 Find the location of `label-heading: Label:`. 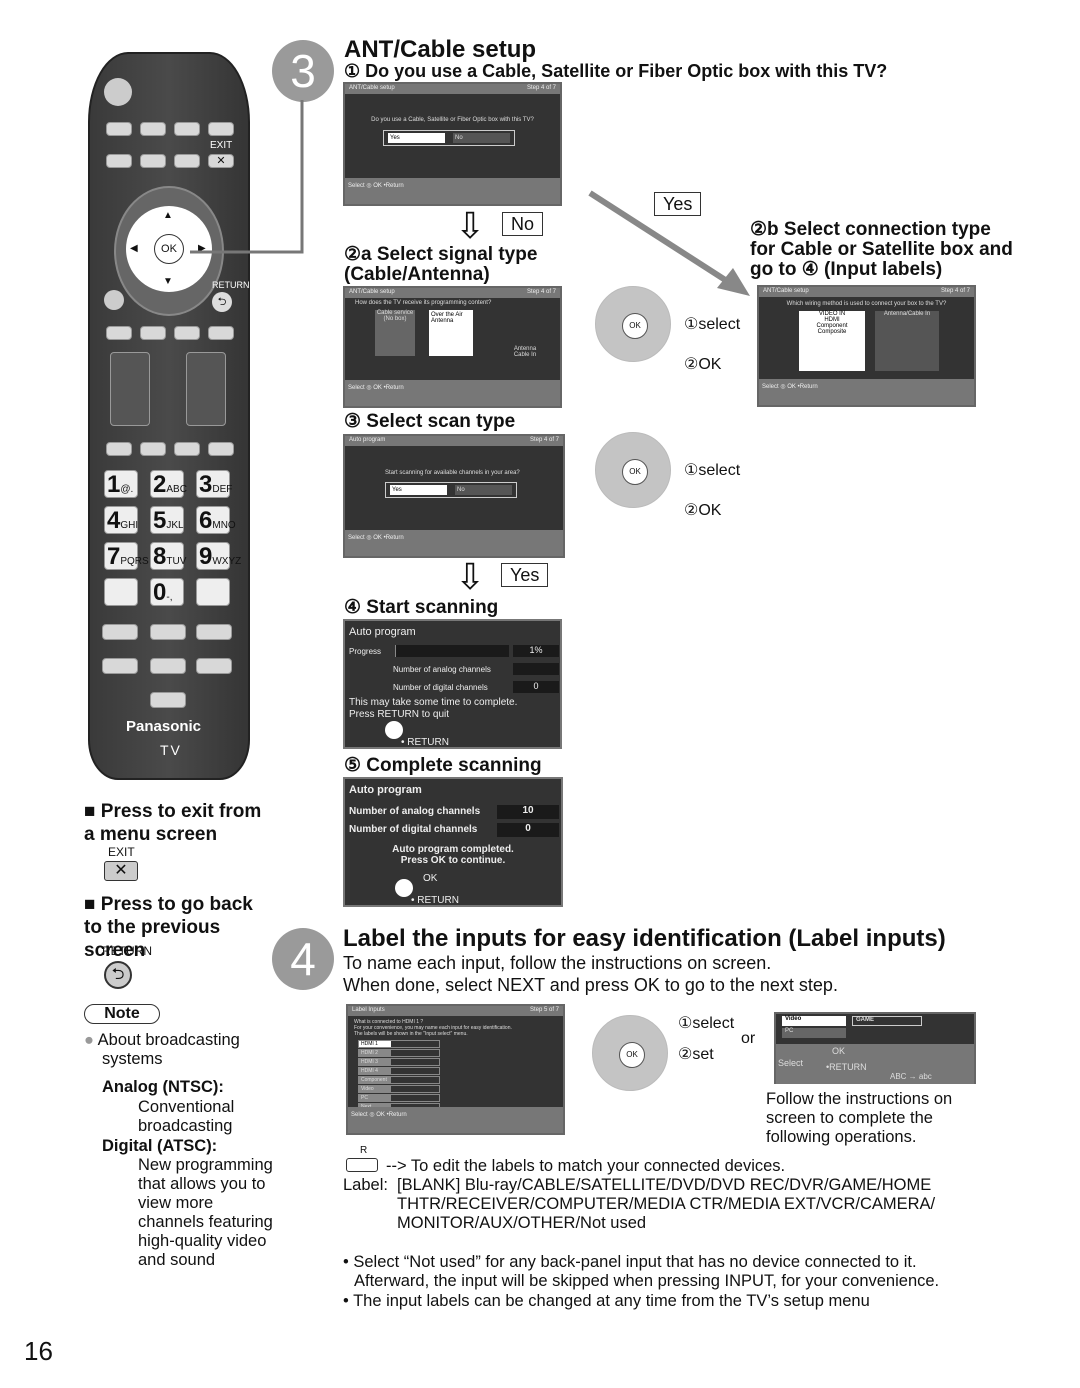

label-heading: Label: is located at coordinates (365, 1185).